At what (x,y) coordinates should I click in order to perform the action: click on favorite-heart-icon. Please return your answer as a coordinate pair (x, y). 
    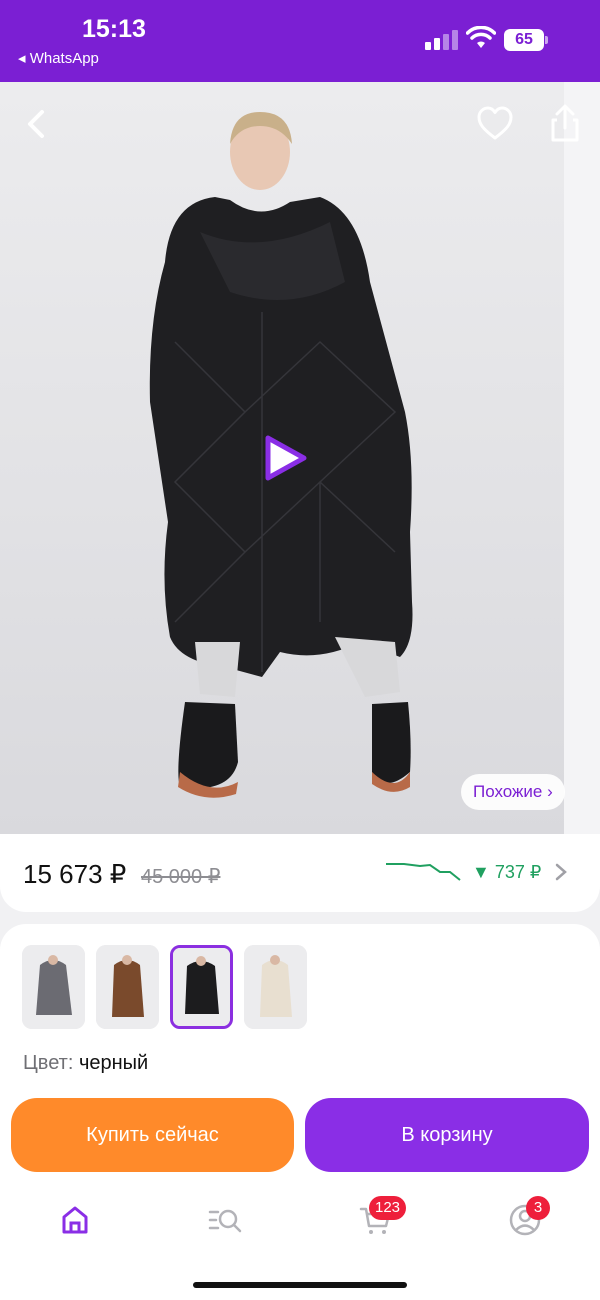
    Looking at the image, I should click on (495, 124).